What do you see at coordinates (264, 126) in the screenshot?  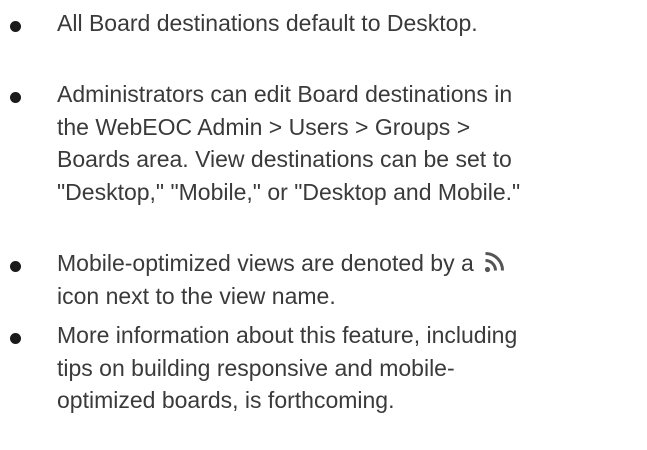 I see `text-line: the WebEOC Admin > Users > Groups >` at bounding box center [264, 126].